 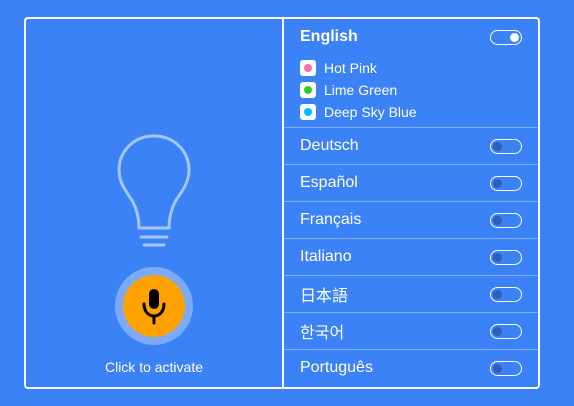 I want to click on activate-caption: Click to activate, so click(x=154, y=367).